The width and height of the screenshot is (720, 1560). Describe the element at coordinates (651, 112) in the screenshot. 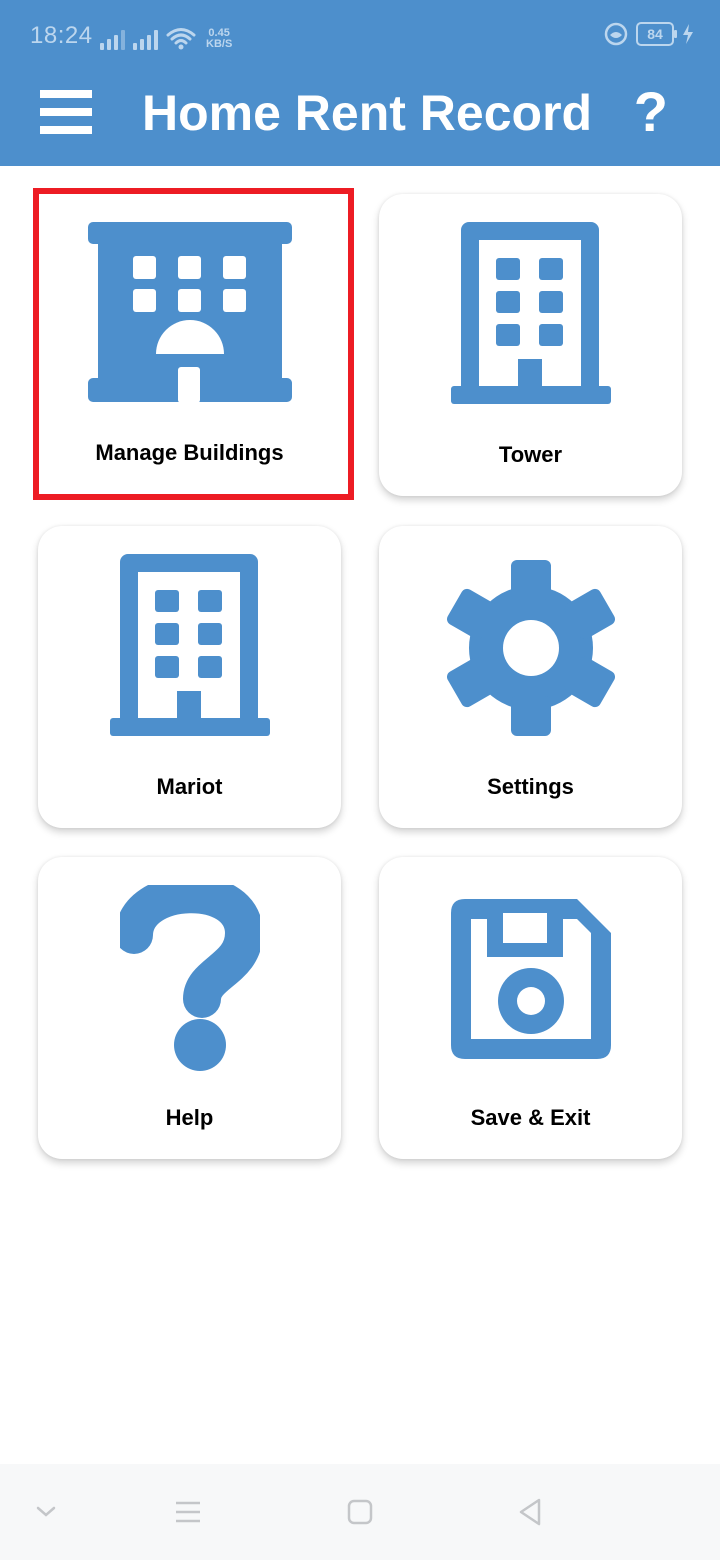

I see `help-button: ?` at that location.